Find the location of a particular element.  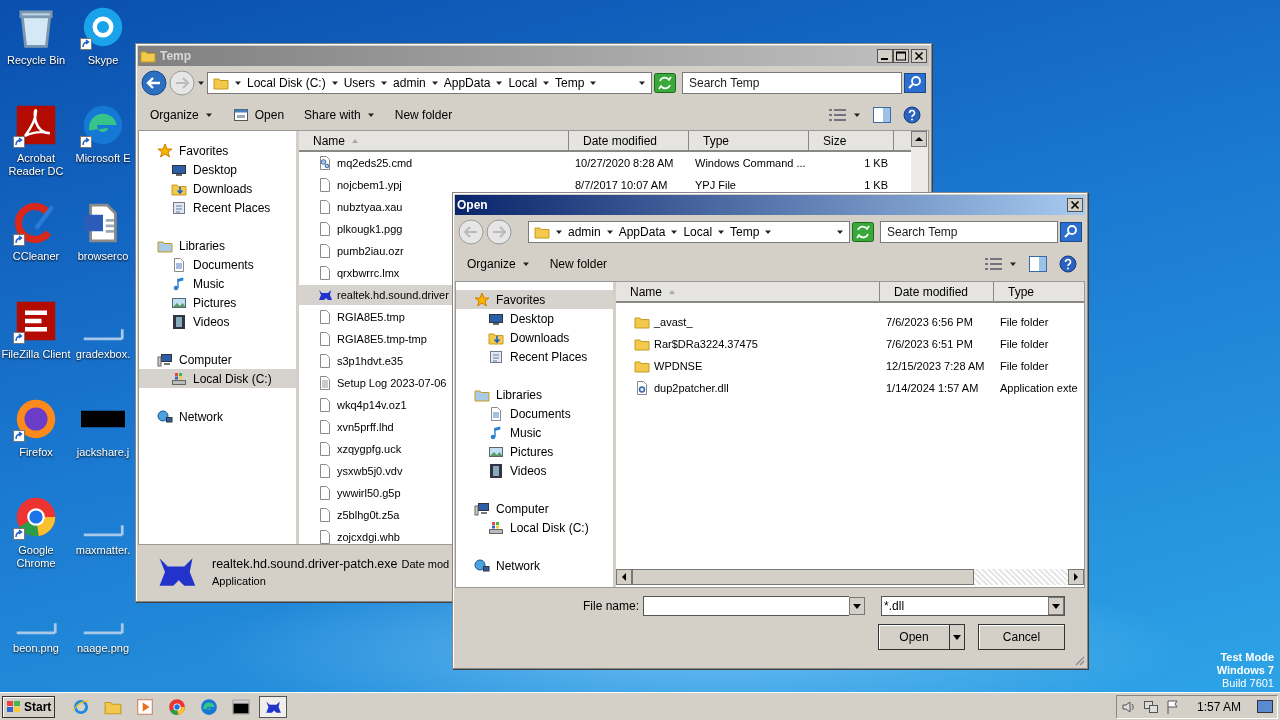

date-cell-text: 10/27/2020 8:28 AM is located at coordinates (624, 163).